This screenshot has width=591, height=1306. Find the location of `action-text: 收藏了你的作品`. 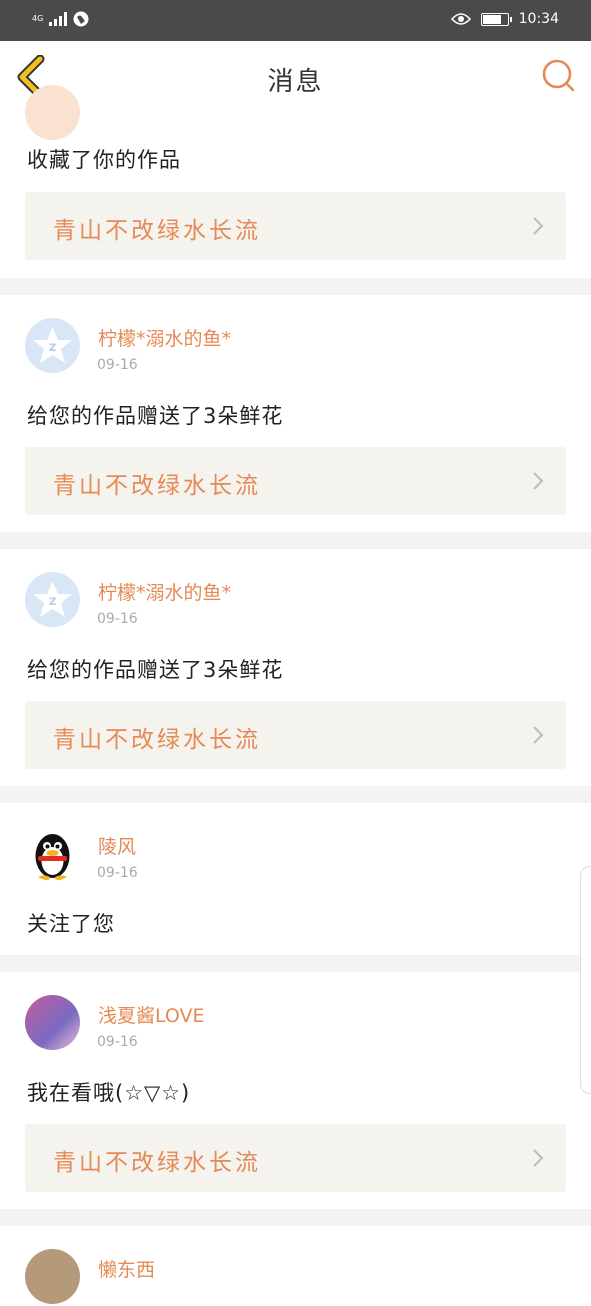

action-text: 收藏了你的作品 is located at coordinates (104, 160).